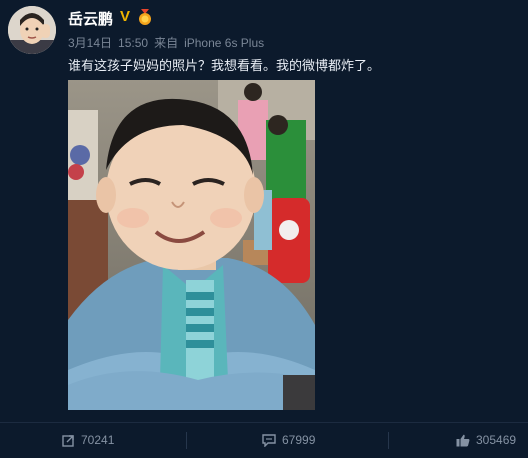 Image resolution: width=528 pixels, height=458 pixels. I want to click on comment-icon, so click(269, 441).